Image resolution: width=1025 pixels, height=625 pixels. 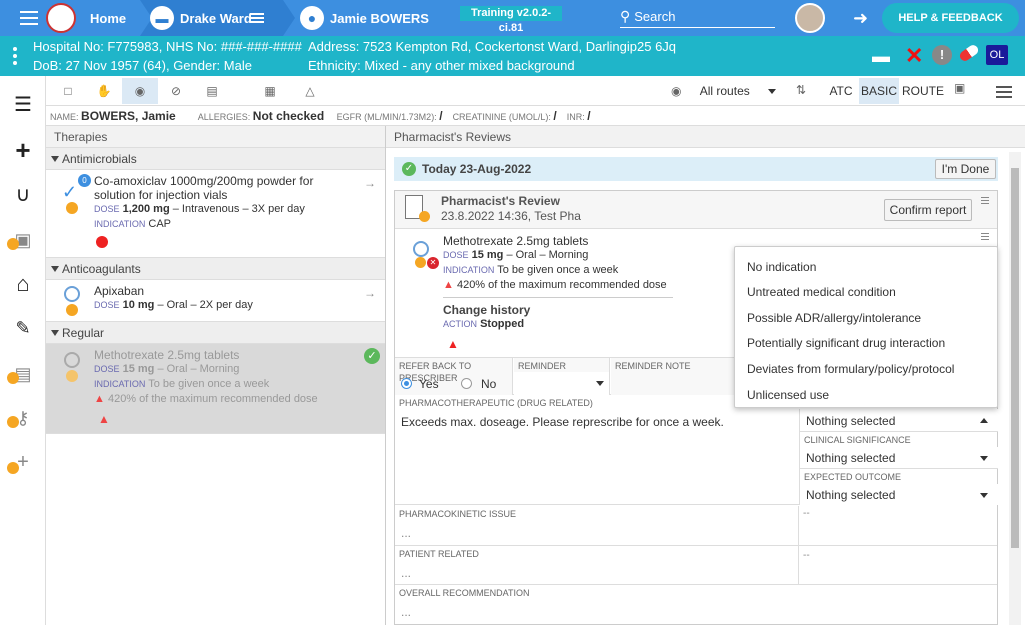 I want to click on yes-radio, so click(x=406, y=383).